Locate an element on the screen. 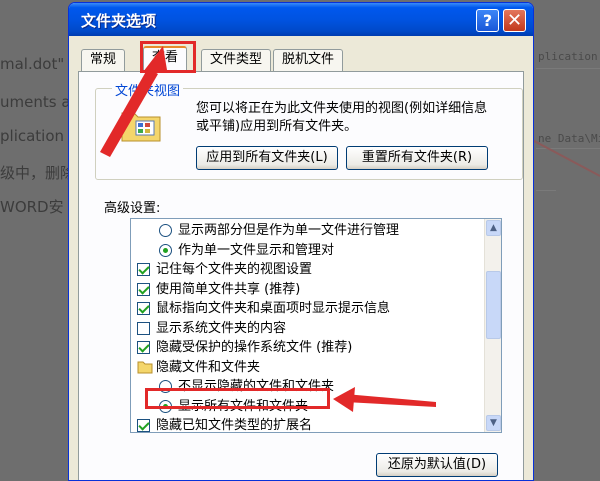  close-icon: ✕ is located at coordinates (514, 20).